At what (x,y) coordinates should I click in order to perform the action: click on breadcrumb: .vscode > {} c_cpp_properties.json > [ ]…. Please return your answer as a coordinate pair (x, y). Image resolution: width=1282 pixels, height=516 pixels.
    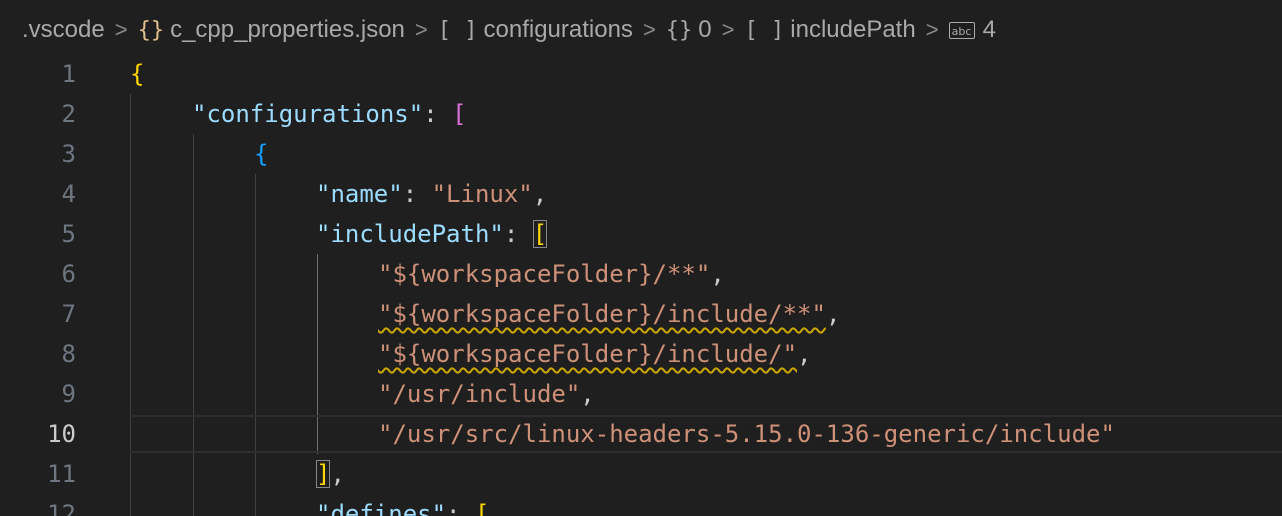
    Looking at the image, I should click on (641, 30).